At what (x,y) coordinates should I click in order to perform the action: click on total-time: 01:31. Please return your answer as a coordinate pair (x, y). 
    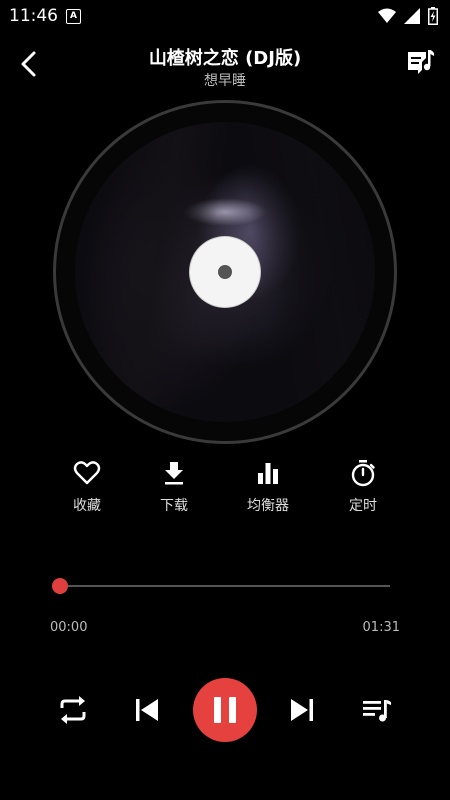
    Looking at the image, I should click on (381, 627).